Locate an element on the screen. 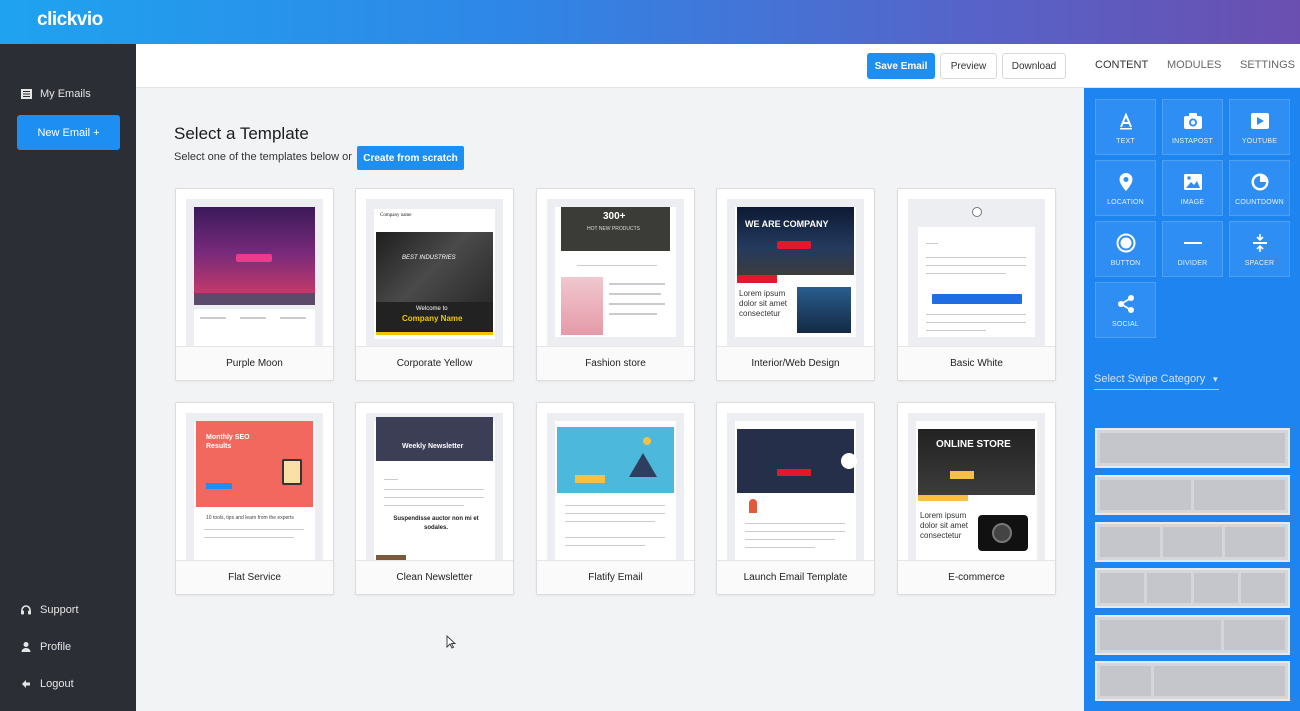 This screenshot has height=711, width=1300. template-name: Flatify Email is located at coordinates (615, 577).